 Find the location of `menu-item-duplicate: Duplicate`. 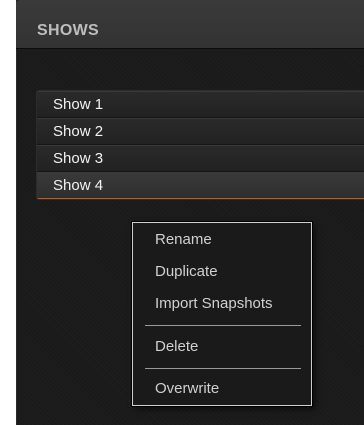

menu-item-duplicate: Duplicate is located at coordinates (186, 271).